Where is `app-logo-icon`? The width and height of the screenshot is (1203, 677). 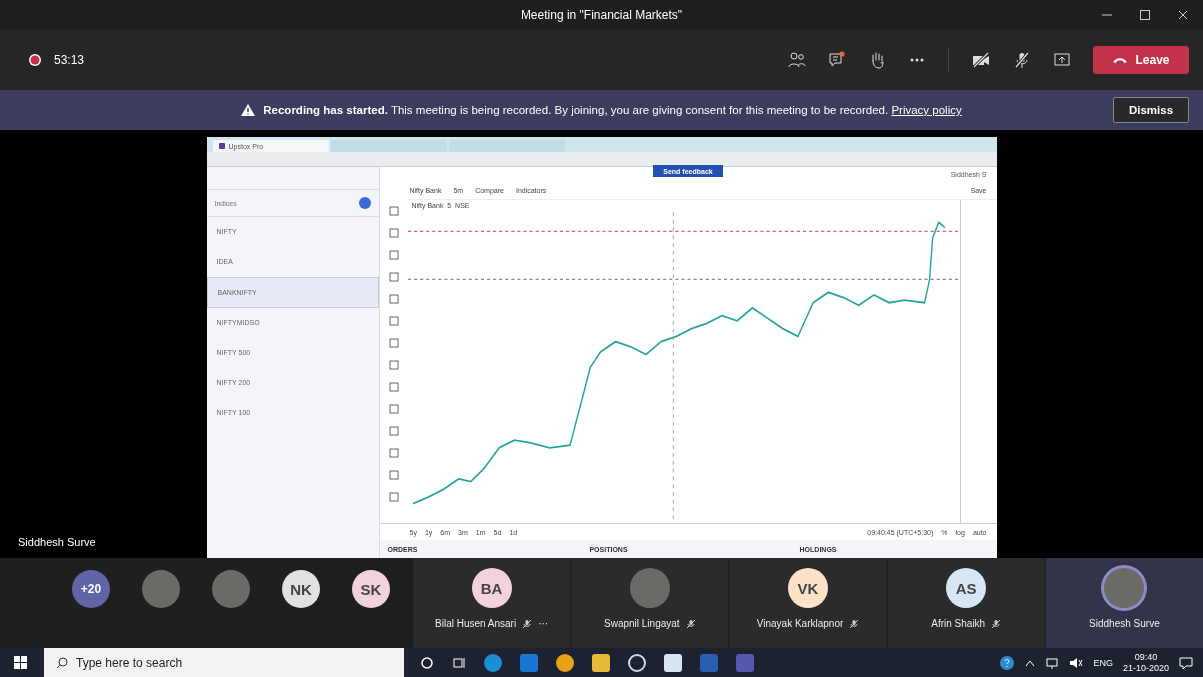
app-logo-icon is located at coordinates (221, 146).